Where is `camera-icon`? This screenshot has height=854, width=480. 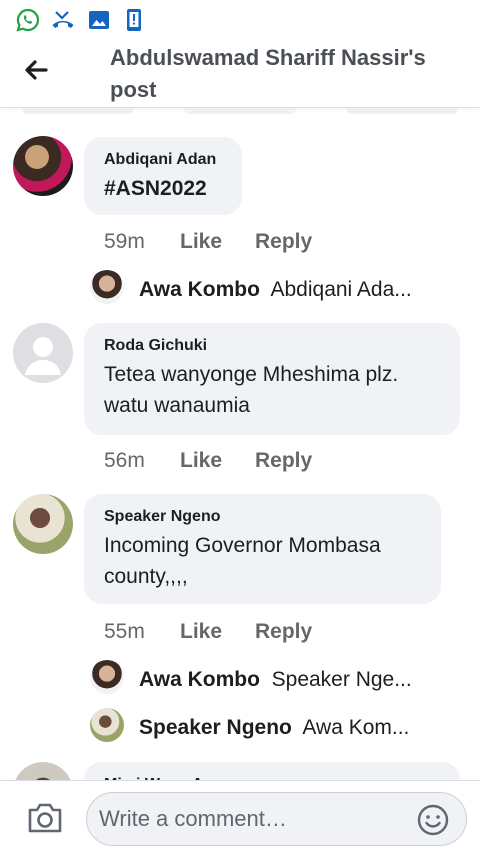
camera-icon is located at coordinates (45, 818).